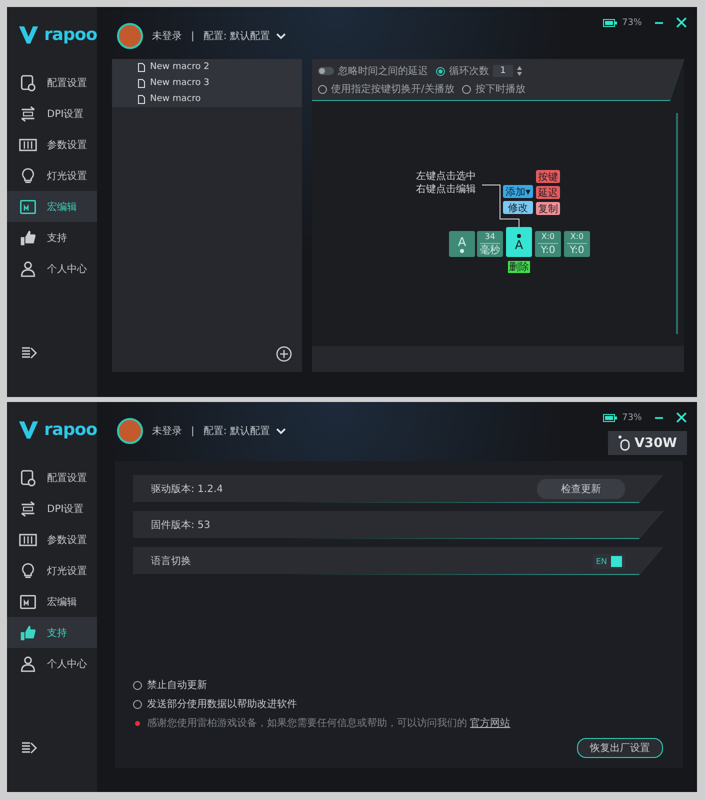 This screenshot has height=800, width=705. I want to click on row-label: 固件版本: 53, so click(180, 525).